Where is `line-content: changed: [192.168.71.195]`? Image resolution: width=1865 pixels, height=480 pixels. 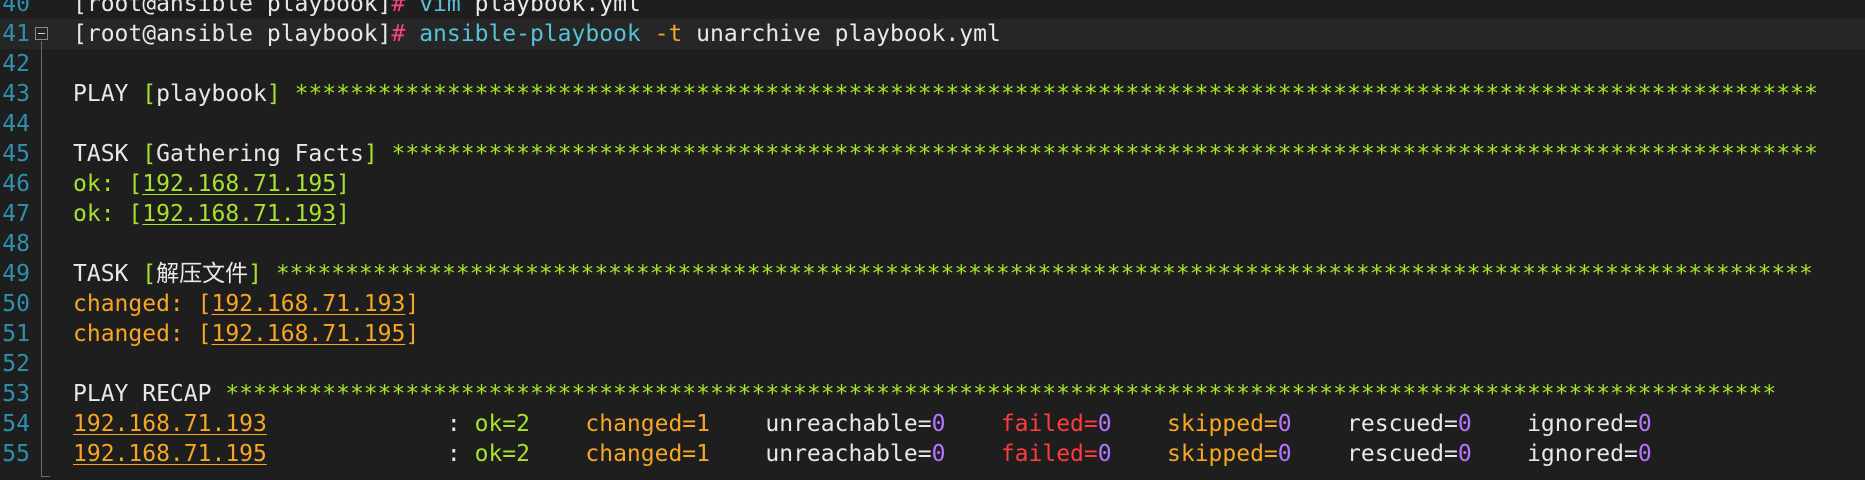
line-content: changed: [192.168.71.195] is located at coordinates (246, 334).